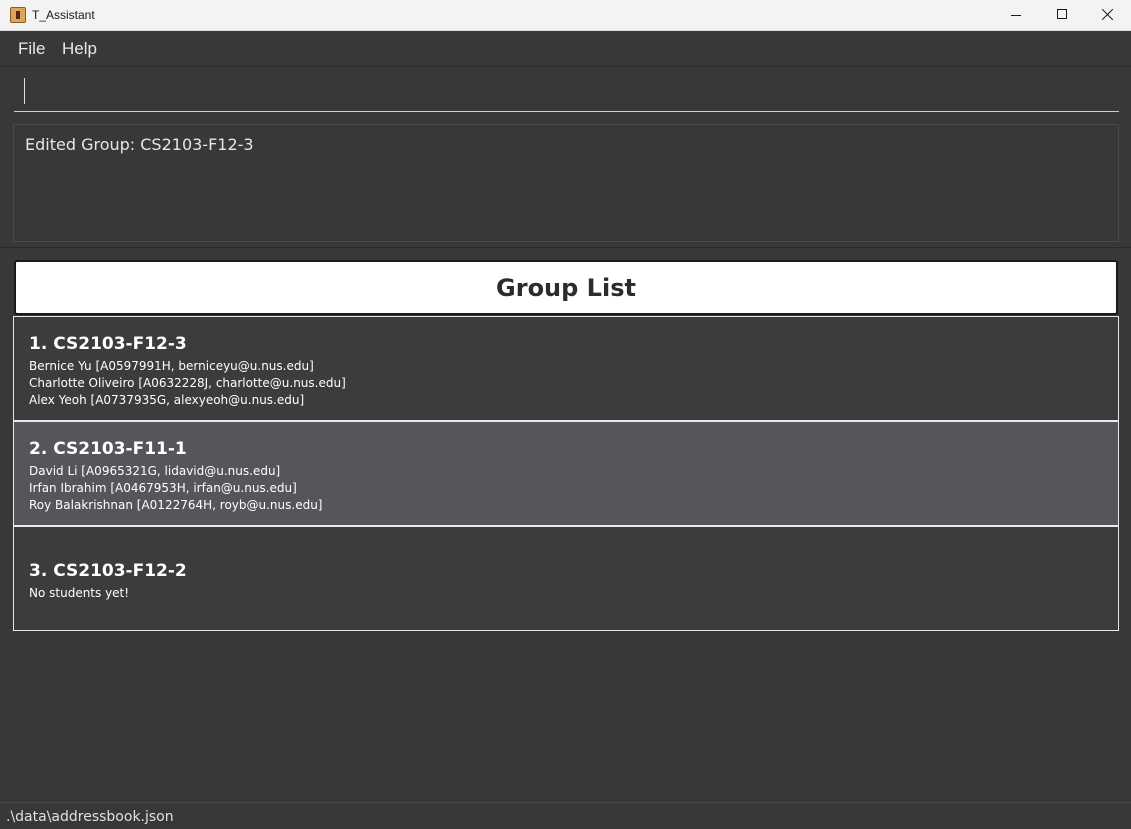 The image size is (1131, 829). I want to click on minimize-button, so click(1016, 15).